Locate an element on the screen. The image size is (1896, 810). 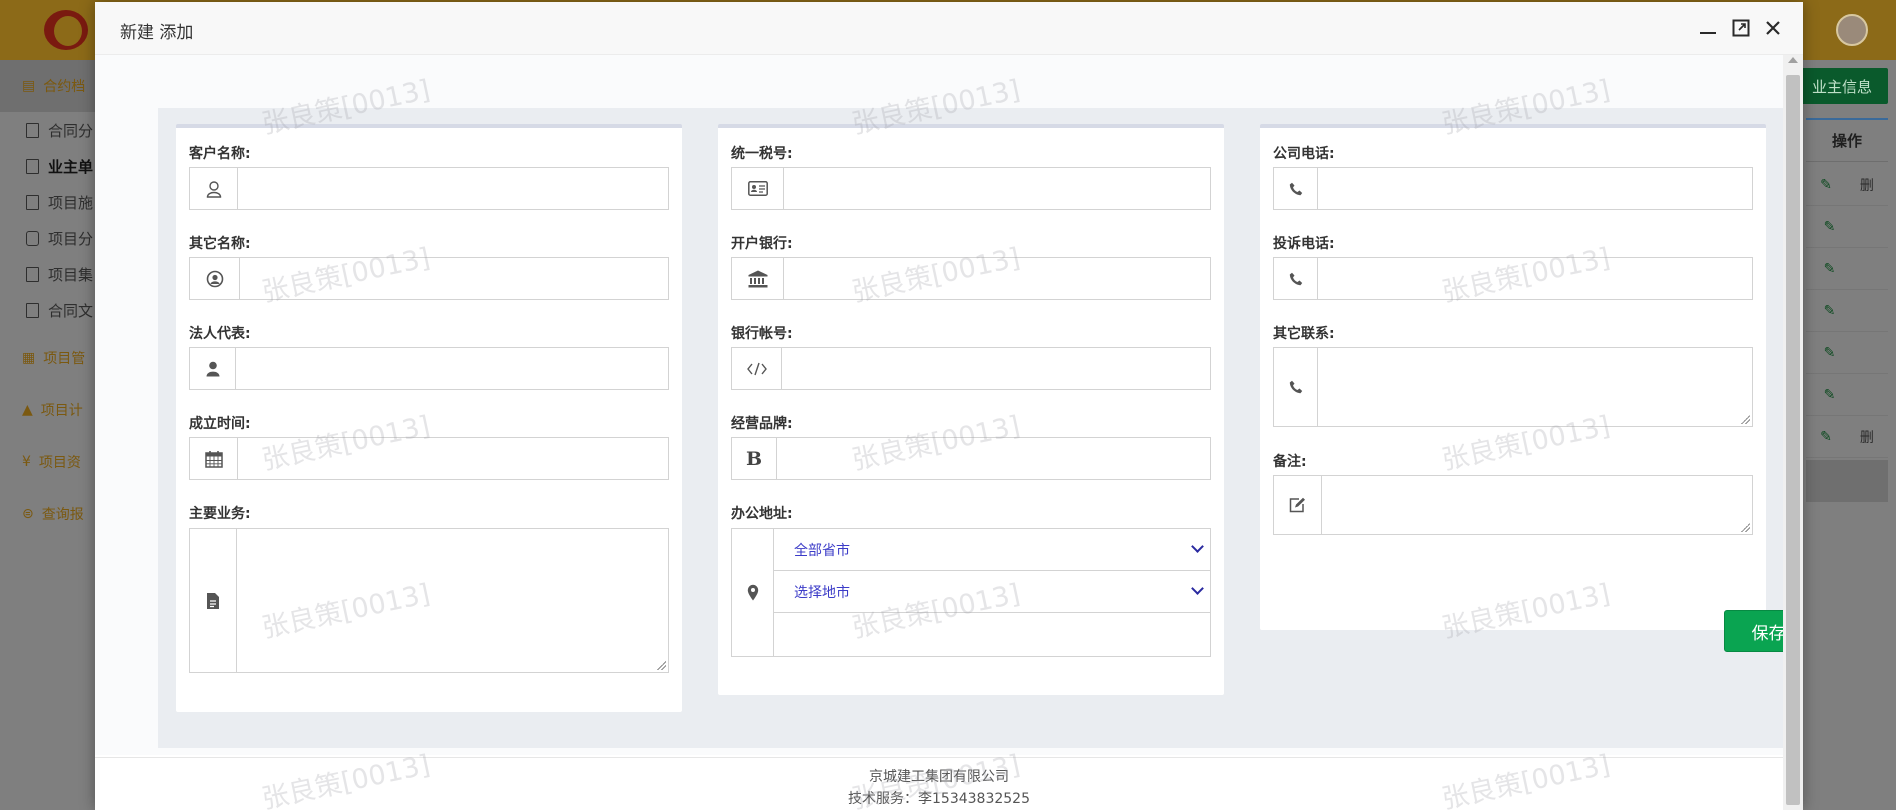
tax-id-input is located at coordinates (997, 188).